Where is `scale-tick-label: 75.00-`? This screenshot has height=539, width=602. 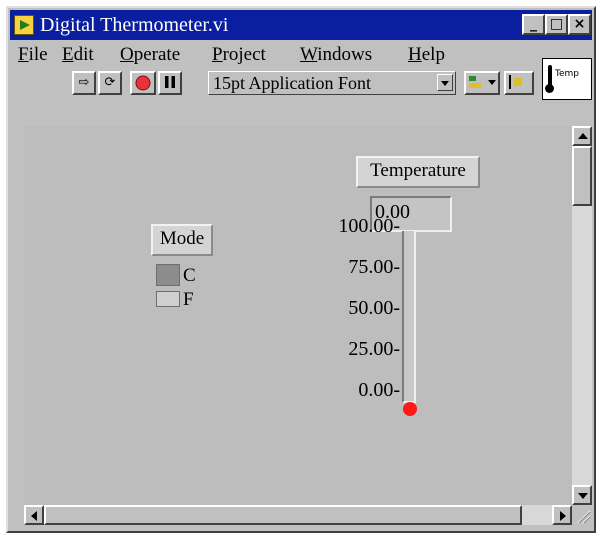 scale-tick-label: 75.00- is located at coordinates (374, 267).